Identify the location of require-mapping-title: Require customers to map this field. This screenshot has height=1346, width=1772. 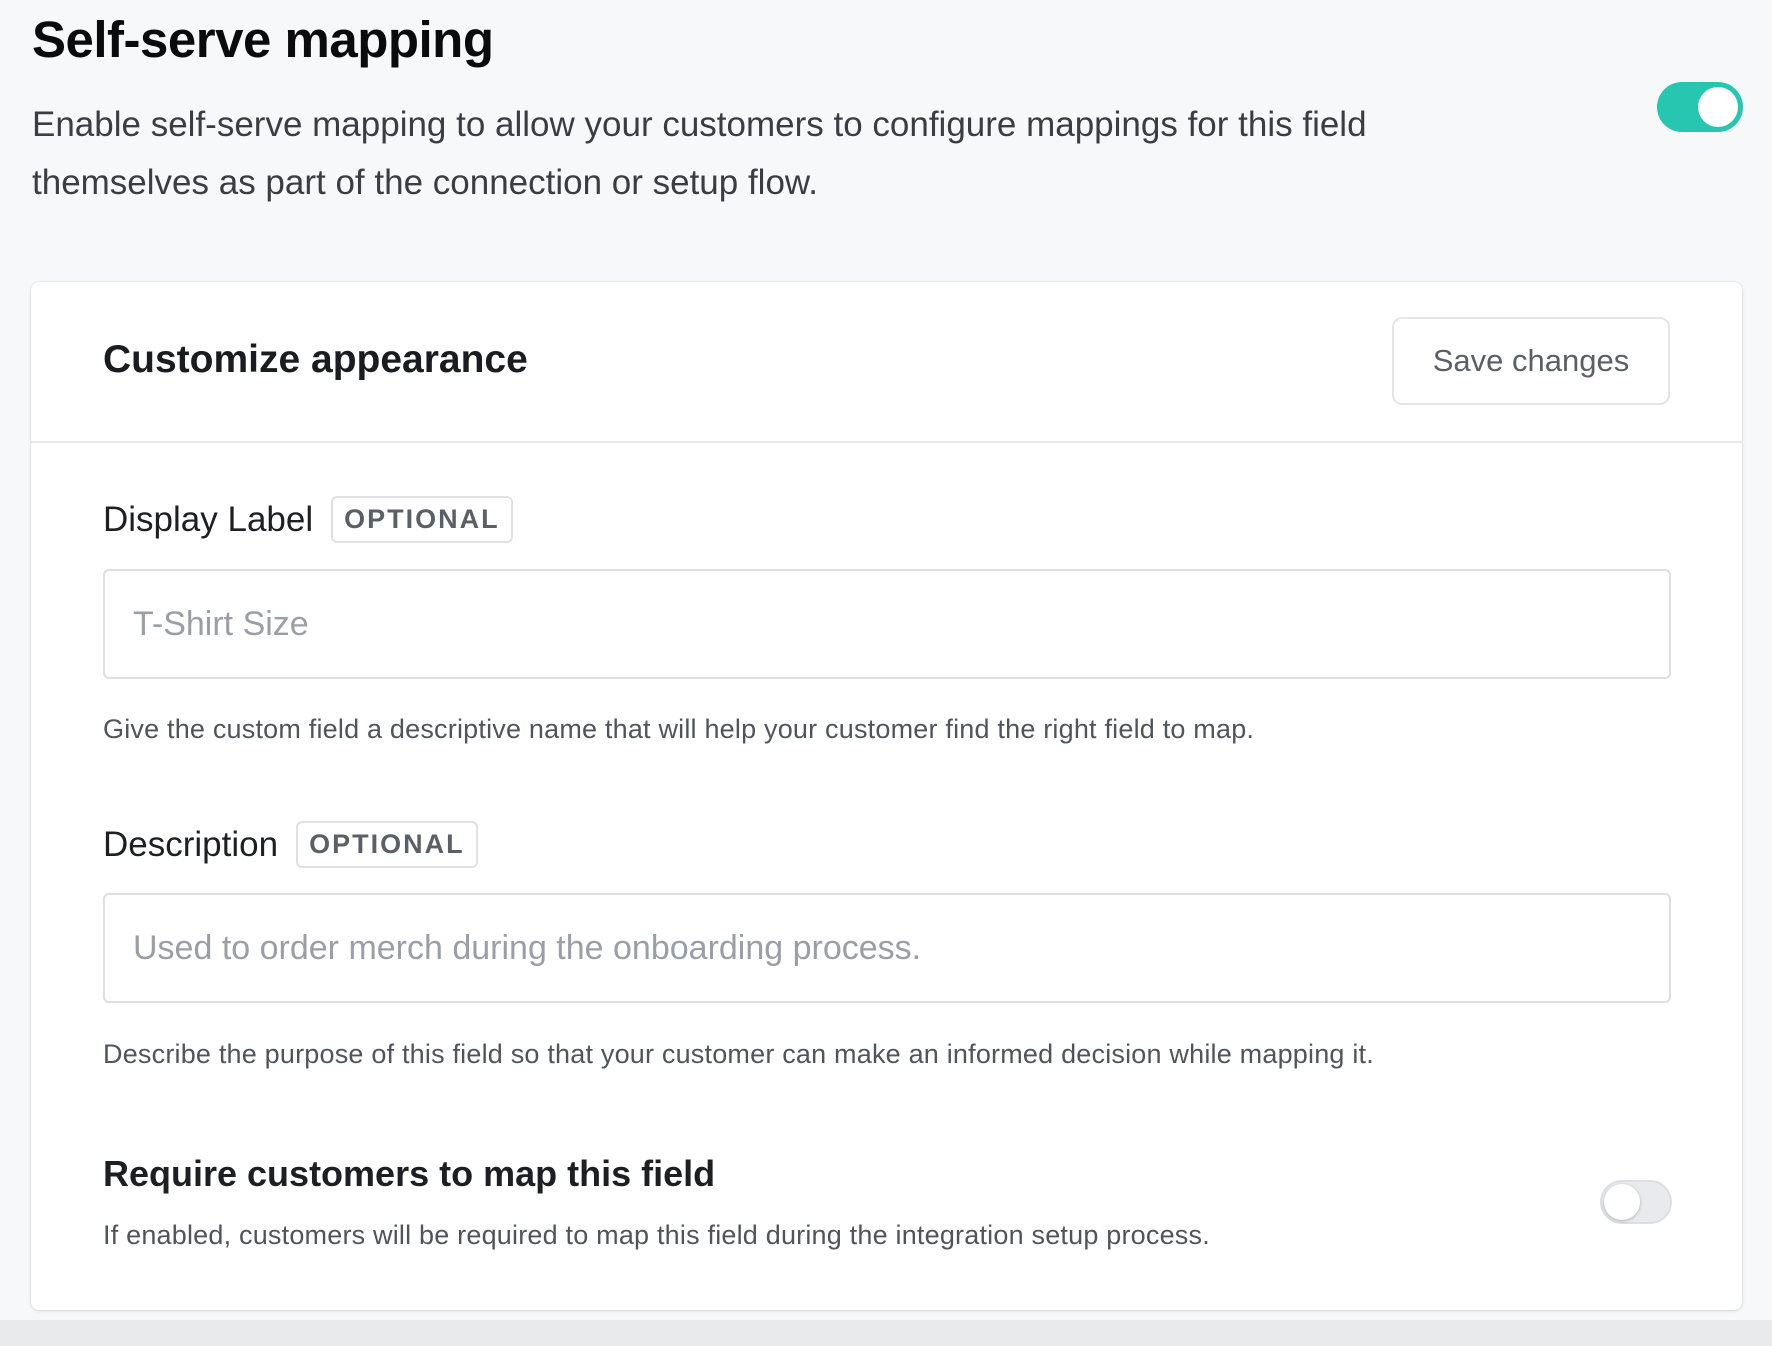
(409, 1173).